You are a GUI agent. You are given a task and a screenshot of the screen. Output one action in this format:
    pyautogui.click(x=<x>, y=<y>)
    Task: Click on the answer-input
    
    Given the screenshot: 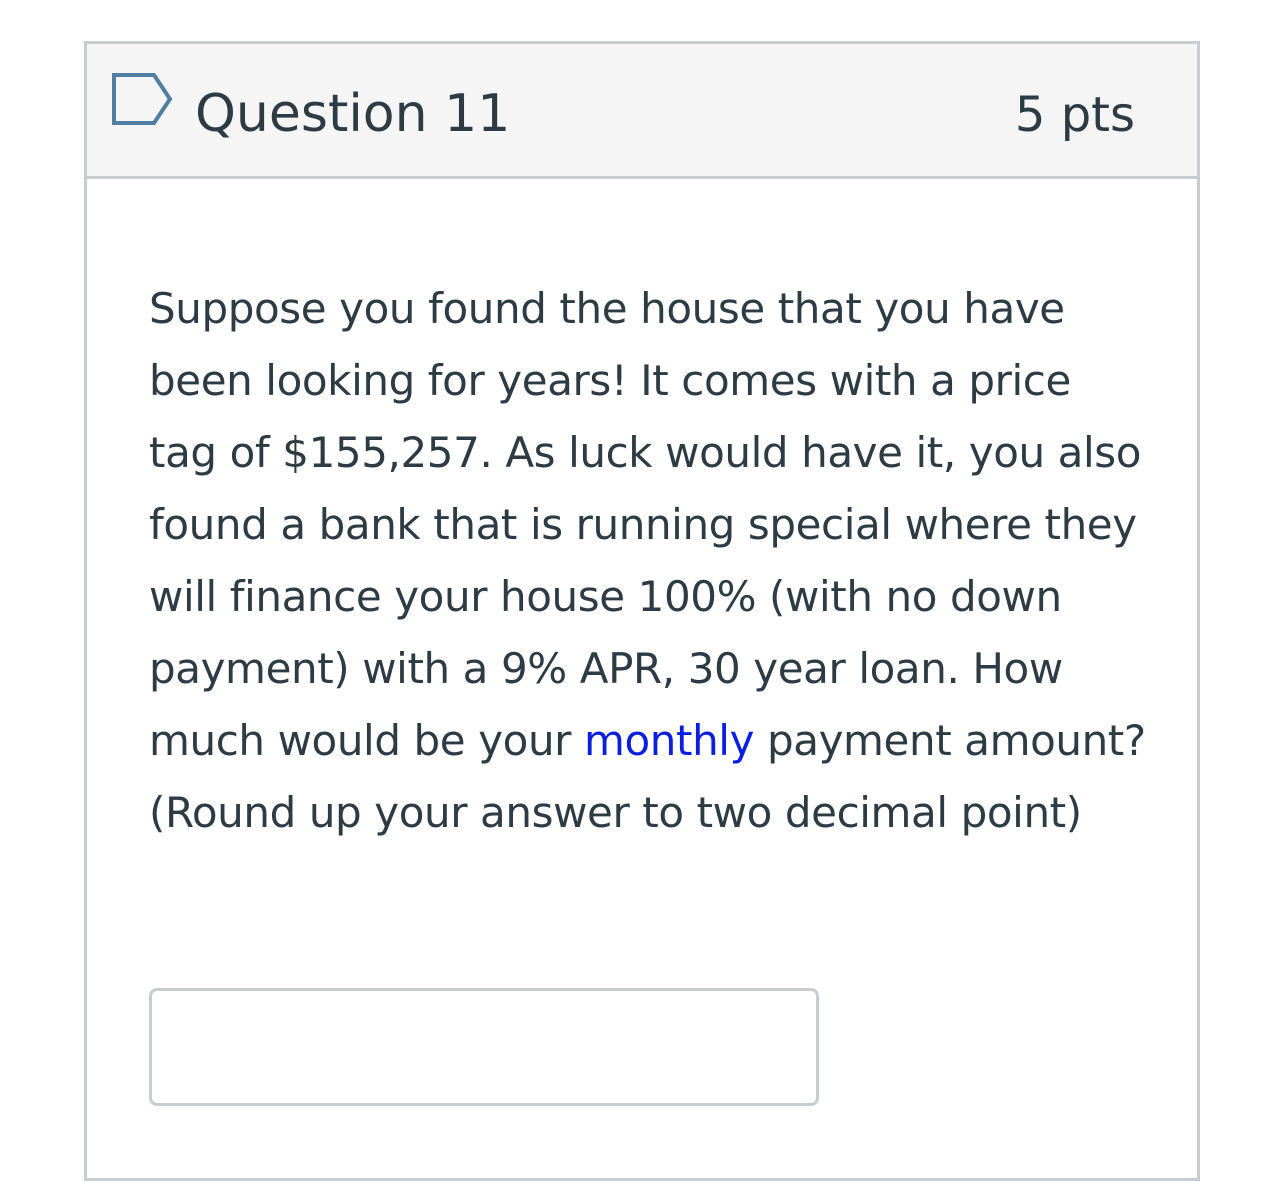 What is the action you would take?
    pyautogui.click(x=484, y=1047)
    